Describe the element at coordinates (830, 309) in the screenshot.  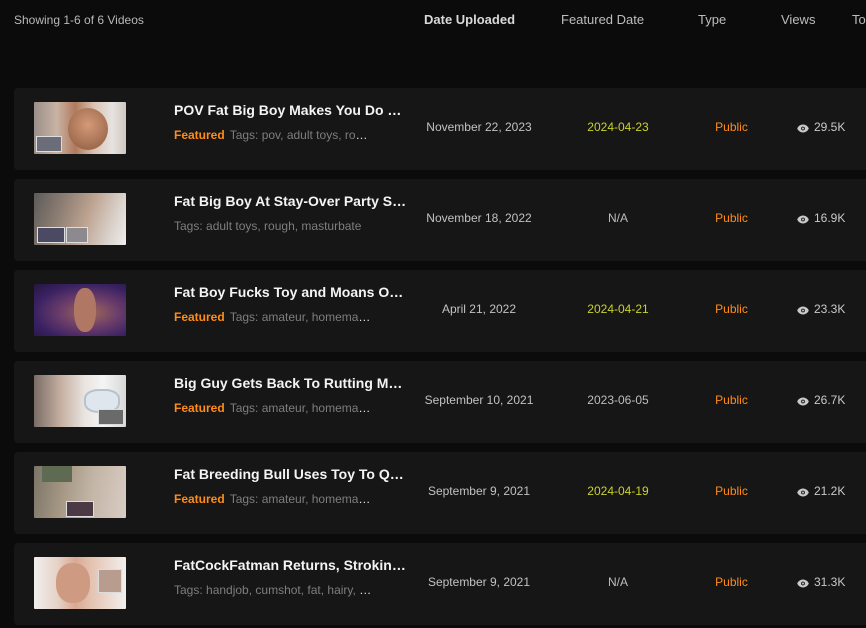
I see `view-count-value: 23.3K` at that location.